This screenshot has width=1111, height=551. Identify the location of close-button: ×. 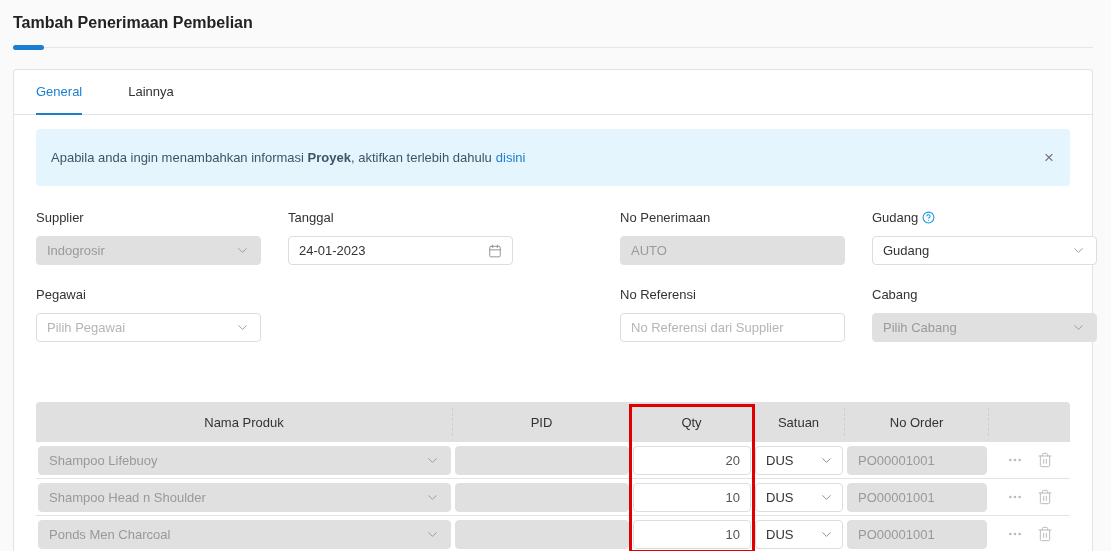
(1049, 157).